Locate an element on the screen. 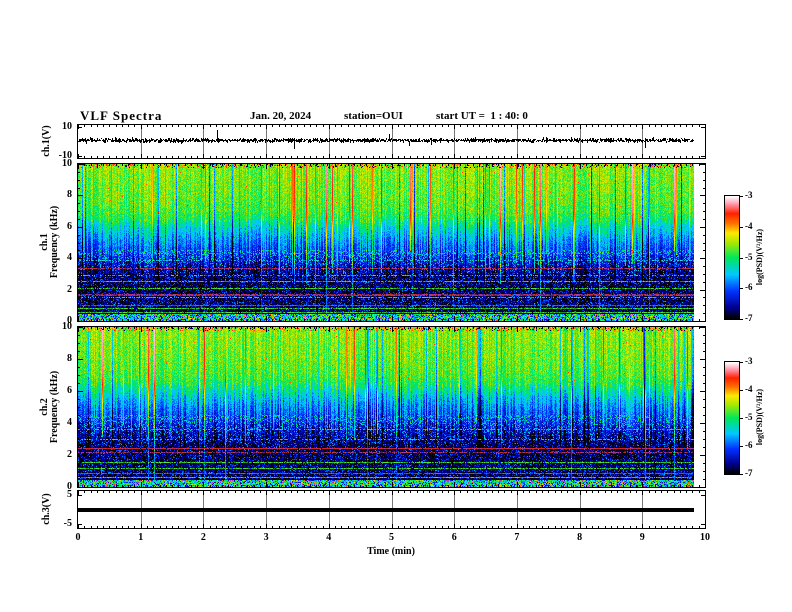 The width and height of the screenshot is (792, 612). spec2-y-tick-label: 10 is located at coordinates (67, 326).